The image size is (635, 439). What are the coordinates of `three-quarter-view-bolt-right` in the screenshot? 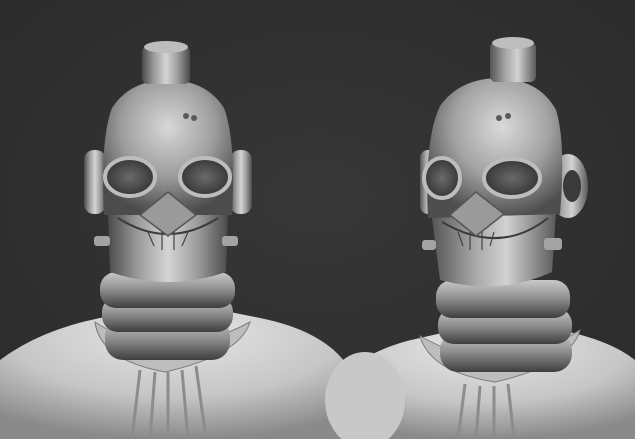 It's located at (553, 244).